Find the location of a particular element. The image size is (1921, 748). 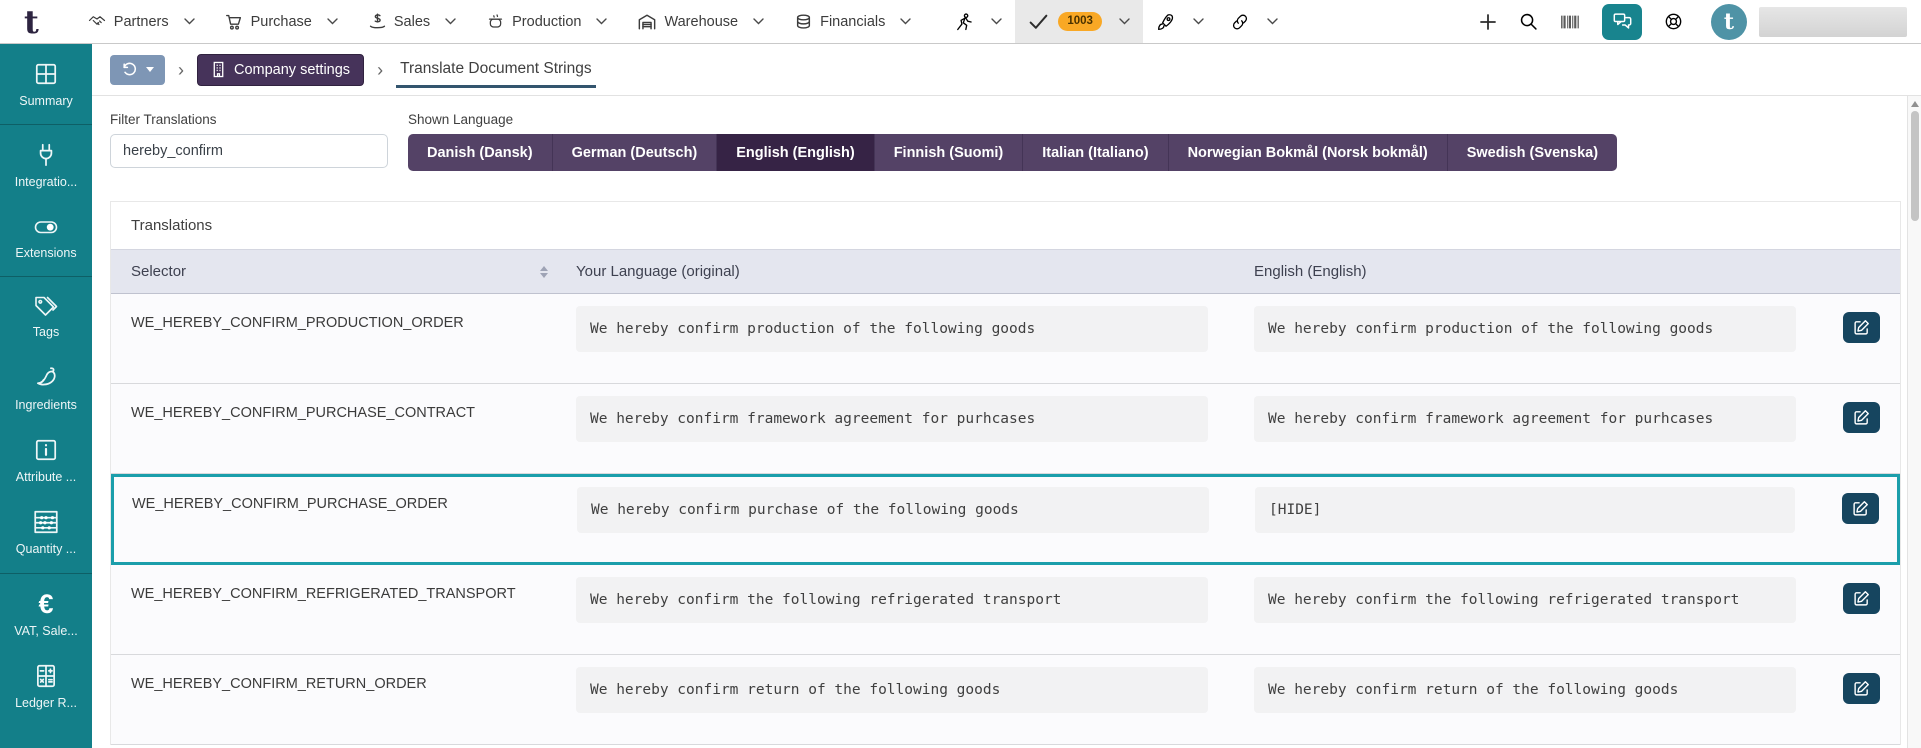

history-button is located at coordinates (137, 69).